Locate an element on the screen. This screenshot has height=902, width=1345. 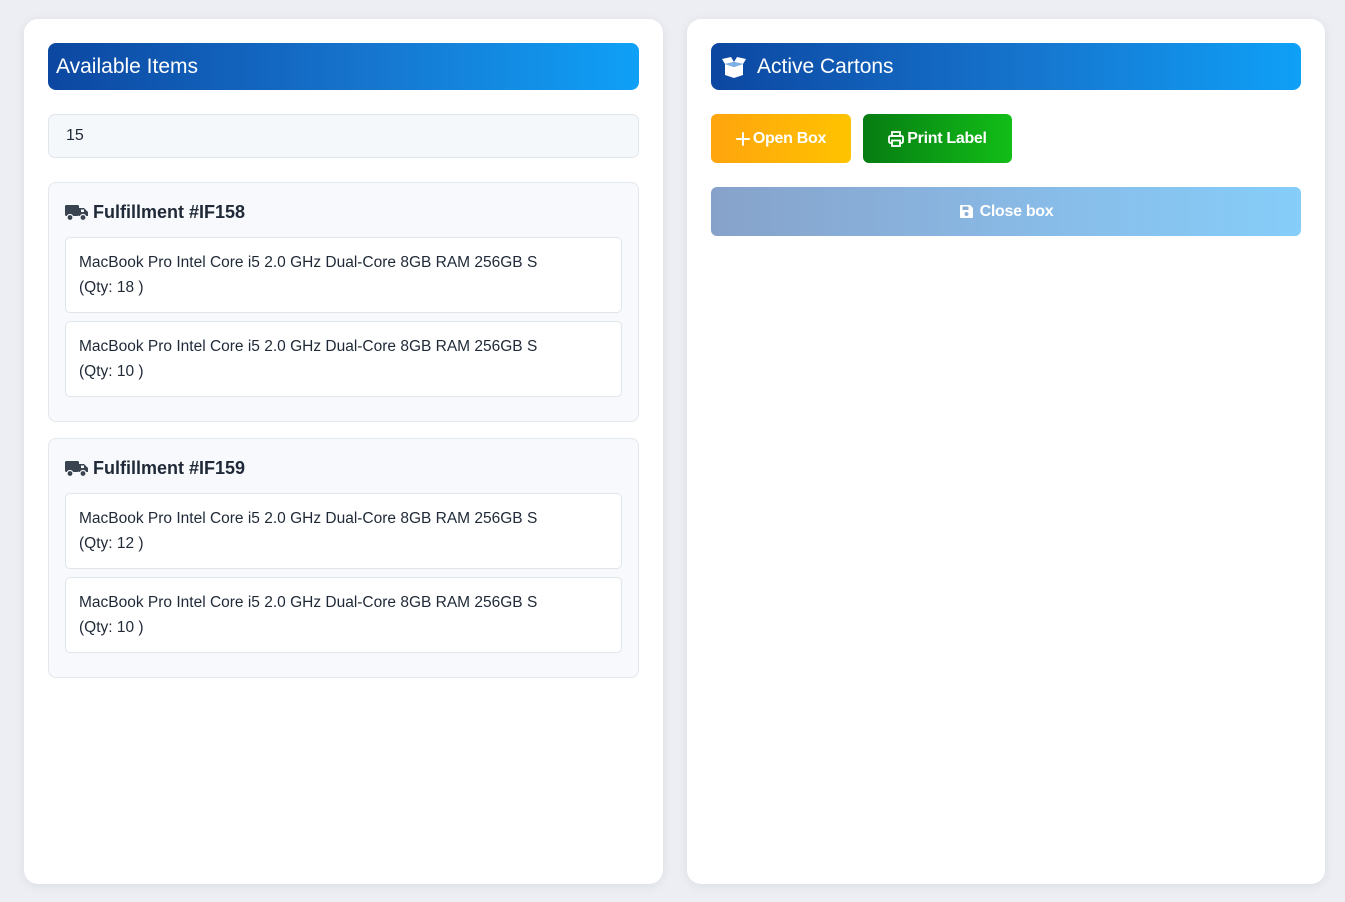
box-open-icon is located at coordinates (734, 67).